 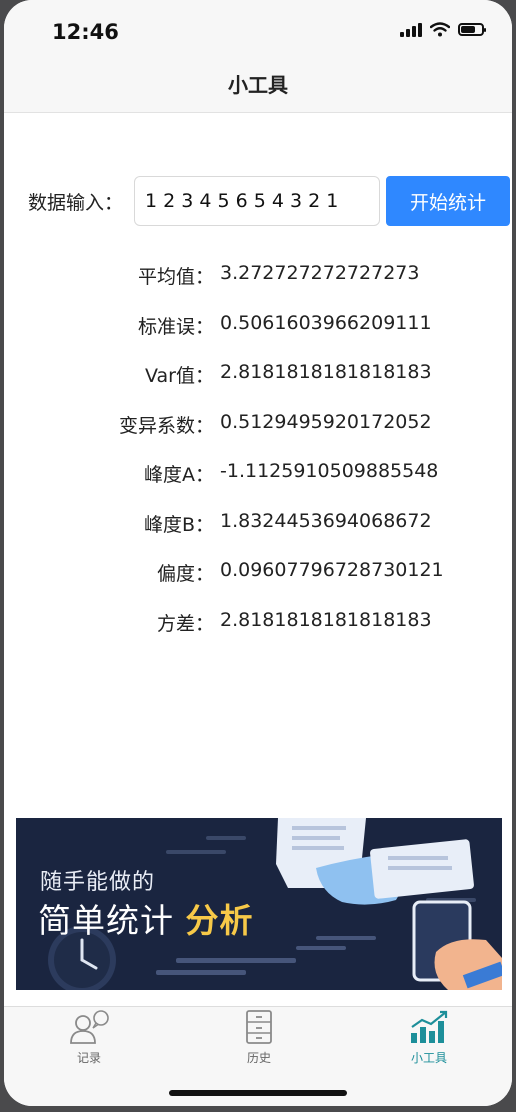 I want to click on result-row-coefficient-of-variation: 变异系数： 0.5129495920172052, so click(x=258, y=424).